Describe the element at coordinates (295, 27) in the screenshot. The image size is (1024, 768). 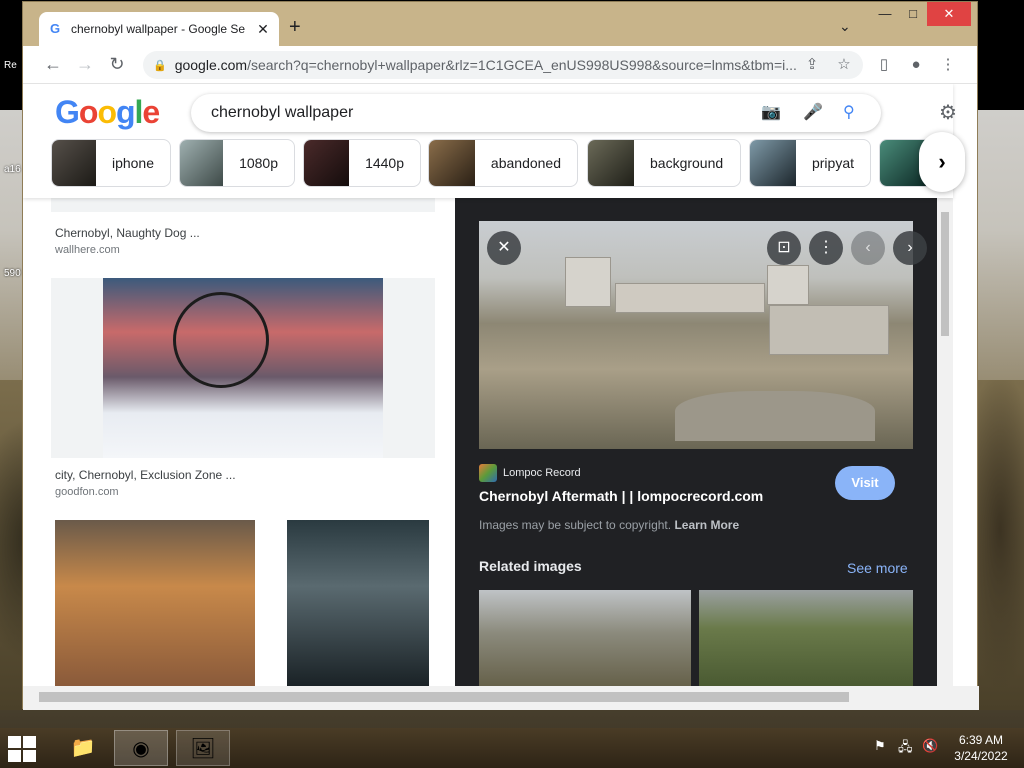
I see `new-tab-button: +` at that location.